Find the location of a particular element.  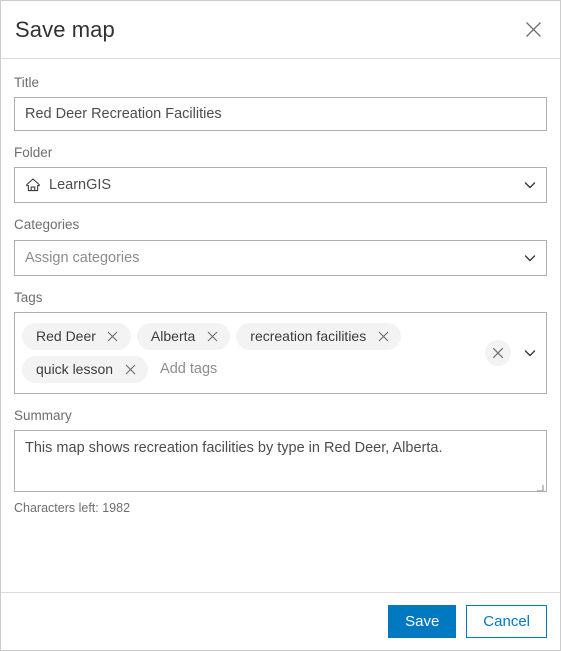

tag-chip: recreation facilities is located at coordinates (319, 336).